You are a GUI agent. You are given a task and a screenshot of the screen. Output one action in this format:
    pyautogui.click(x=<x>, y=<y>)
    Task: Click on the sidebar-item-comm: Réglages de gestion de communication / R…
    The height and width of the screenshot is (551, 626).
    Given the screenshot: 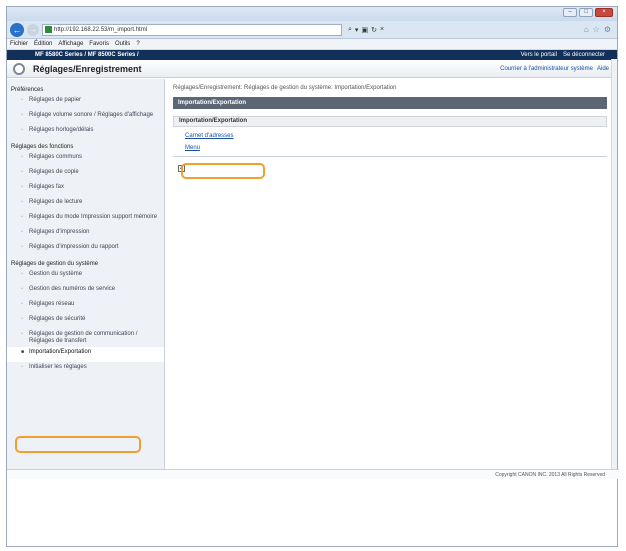 What is the action you would take?
    pyautogui.click(x=85, y=338)
    